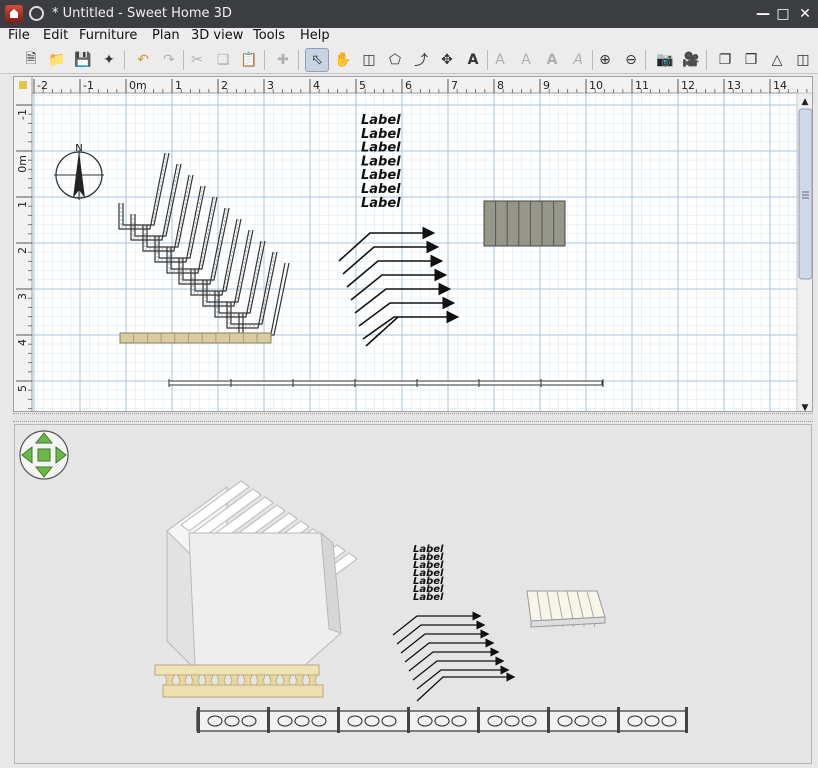 This screenshot has height=768, width=818. Describe the element at coordinates (783, 14) in the screenshot. I see `maximize-icon: □` at that location.